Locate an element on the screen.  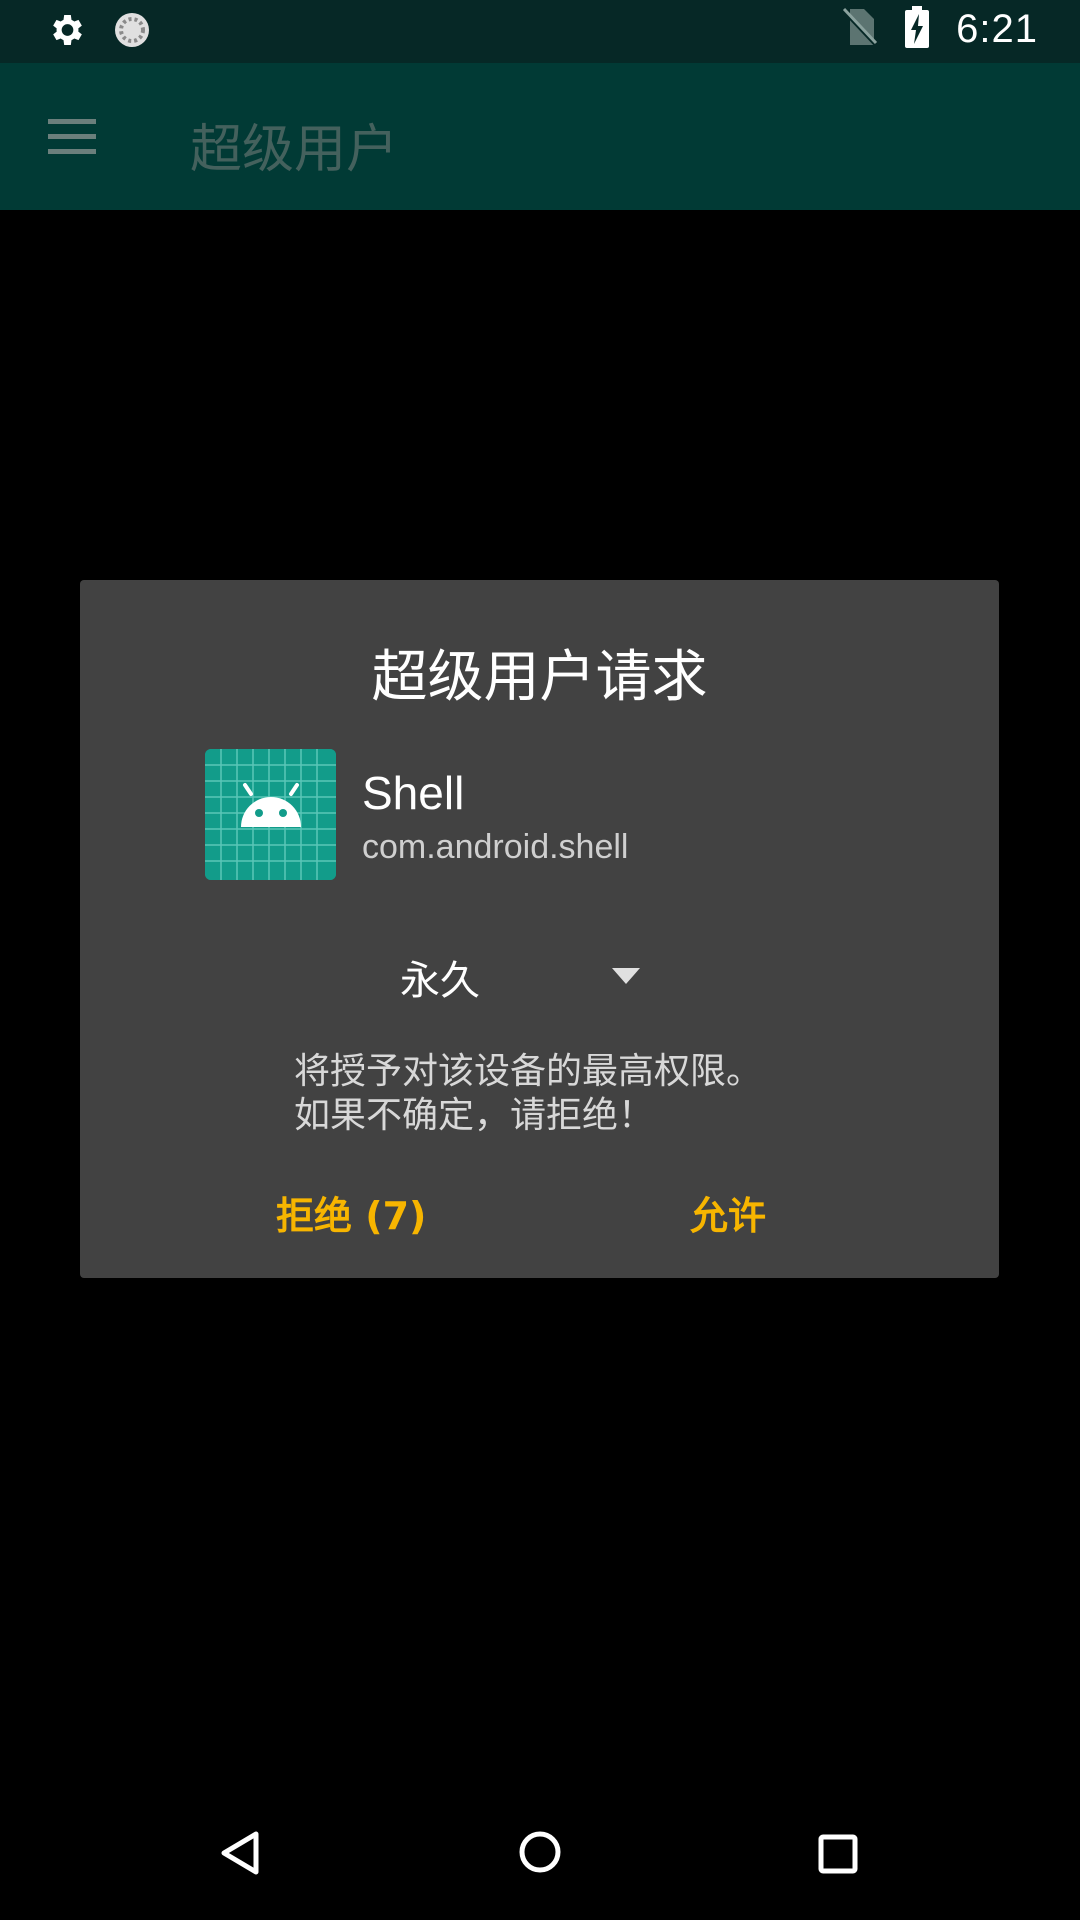
app-name: Shell is located at coordinates (413, 793).